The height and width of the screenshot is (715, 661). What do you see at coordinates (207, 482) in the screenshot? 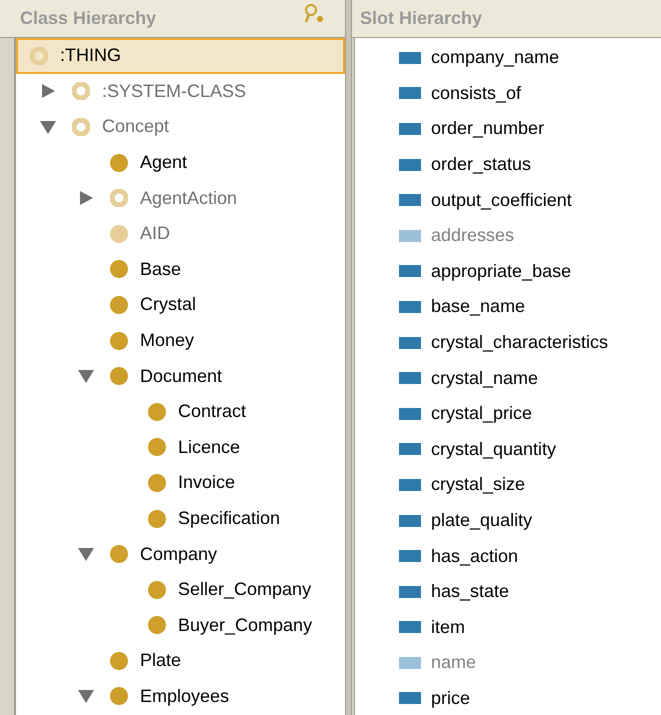
I see `class-label: Invoice` at bounding box center [207, 482].